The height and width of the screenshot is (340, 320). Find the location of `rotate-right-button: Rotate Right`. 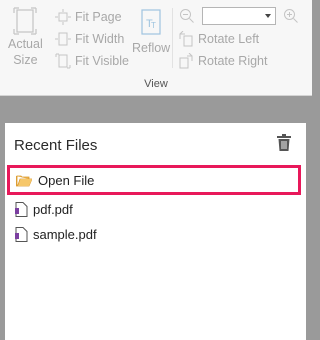

rotate-right-button: Rotate Right is located at coordinates (222, 61).